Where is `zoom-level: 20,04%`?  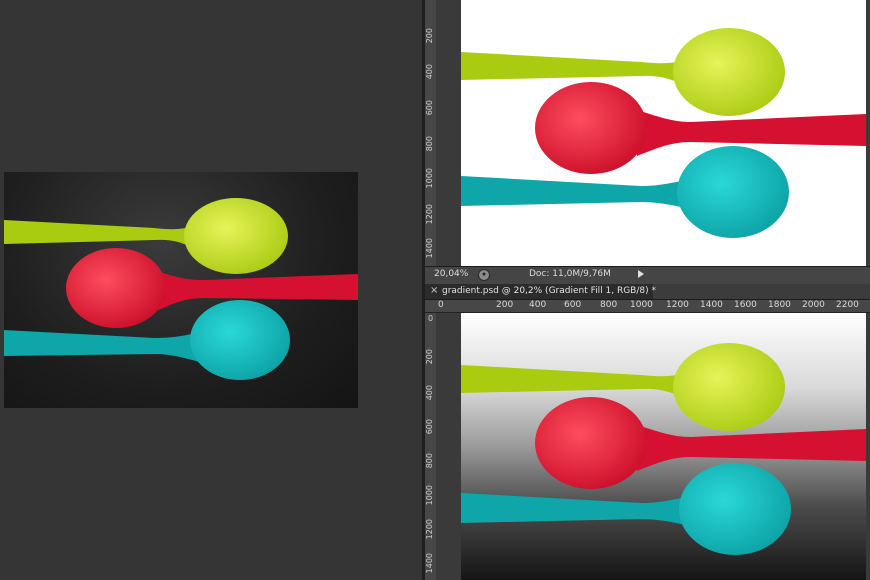
zoom-level: 20,04% is located at coordinates (451, 274).